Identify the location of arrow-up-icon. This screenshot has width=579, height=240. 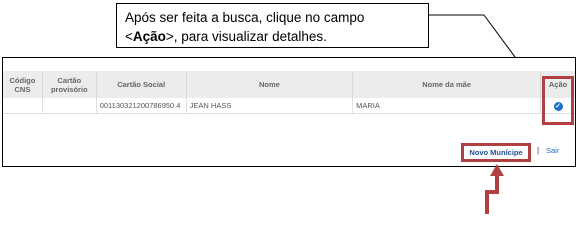
(494, 189).